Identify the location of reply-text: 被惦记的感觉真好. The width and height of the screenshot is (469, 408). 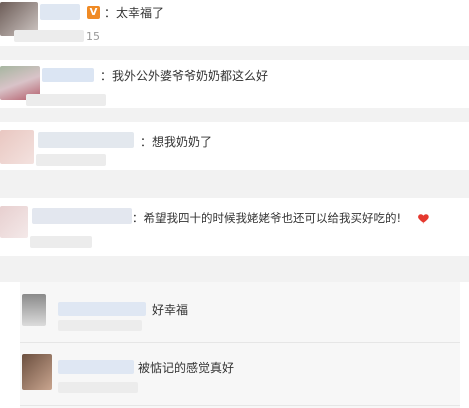
(186, 368).